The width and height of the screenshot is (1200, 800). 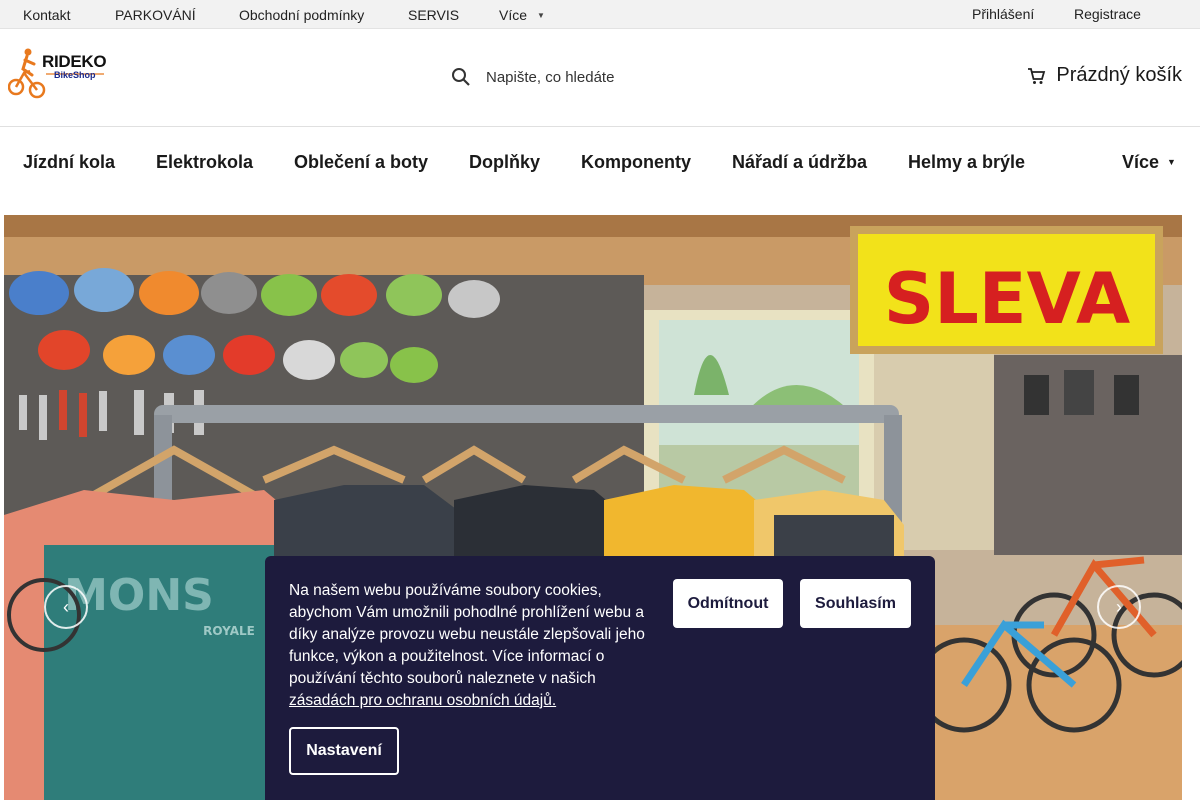 What do you see at coordinates (204, 162) in the screenshot?
I see `nav-item-elektrokola: Elektrokola` at bounding box center [204, 162].